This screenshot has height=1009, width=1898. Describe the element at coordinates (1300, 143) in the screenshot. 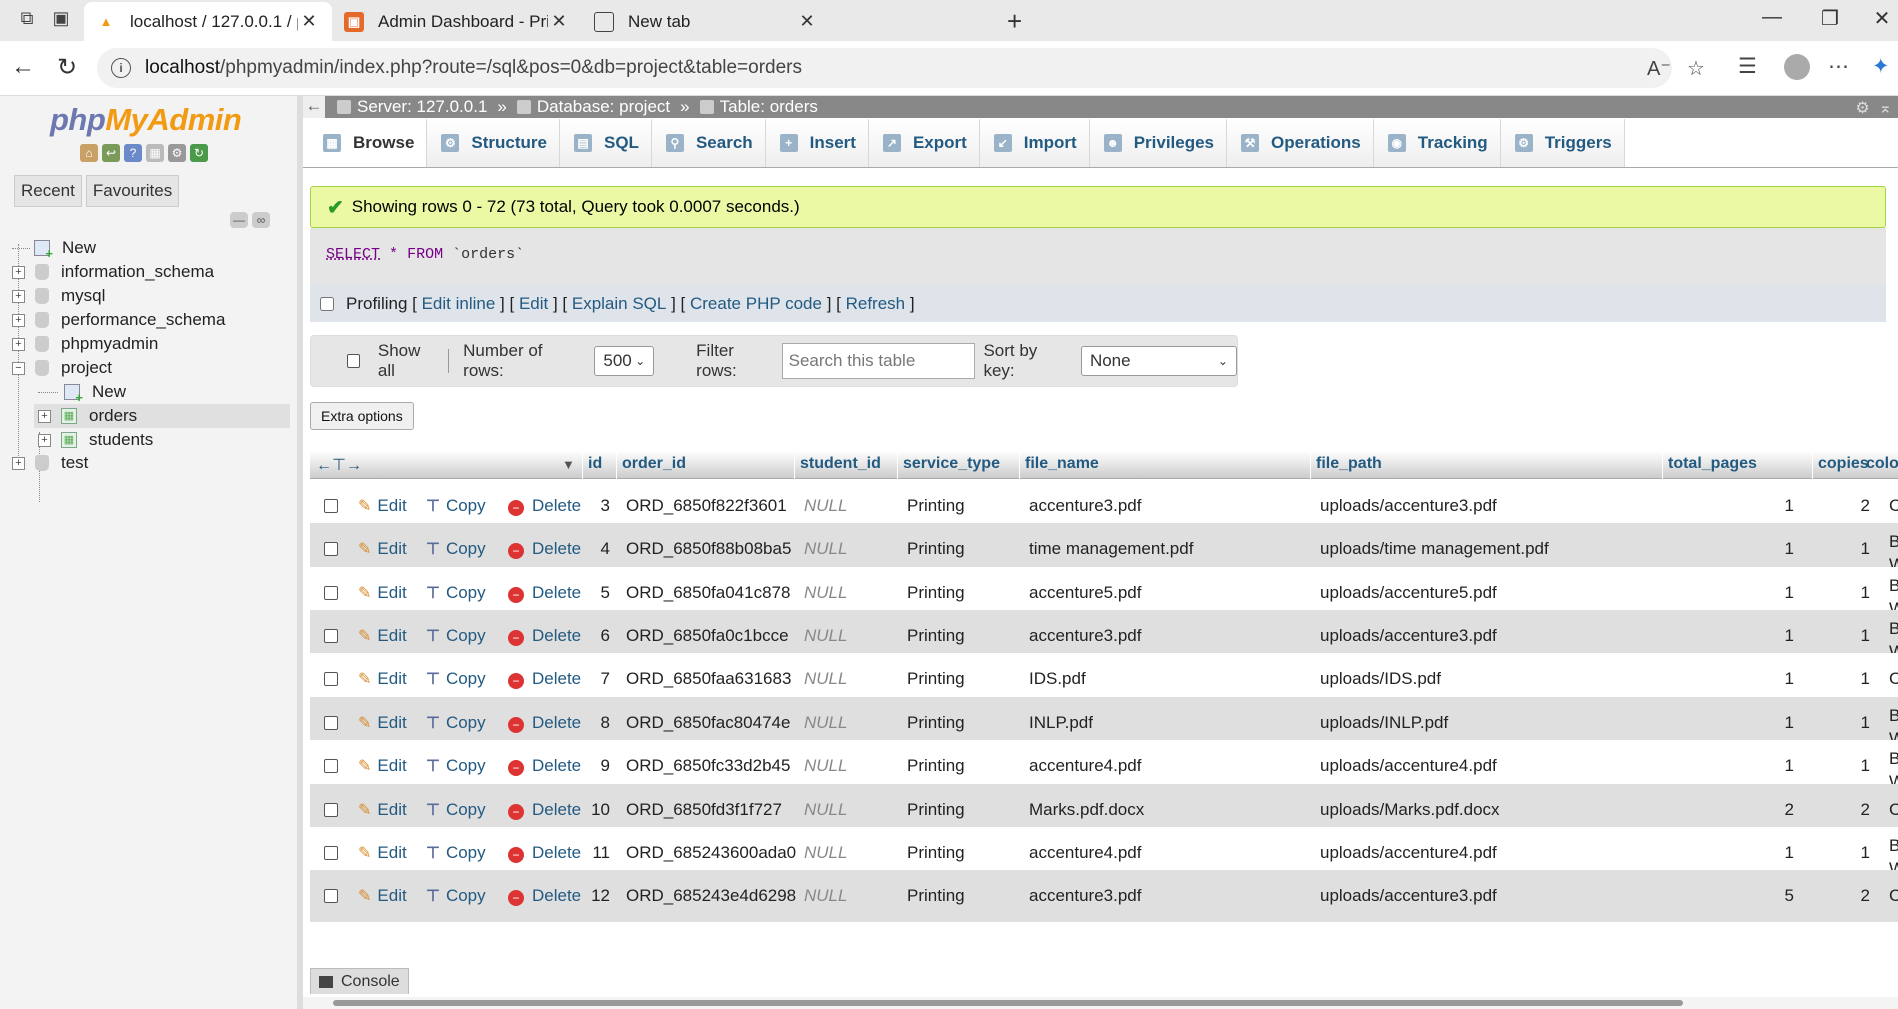

I see `tab-operations: ⚒ Operations` at that location.